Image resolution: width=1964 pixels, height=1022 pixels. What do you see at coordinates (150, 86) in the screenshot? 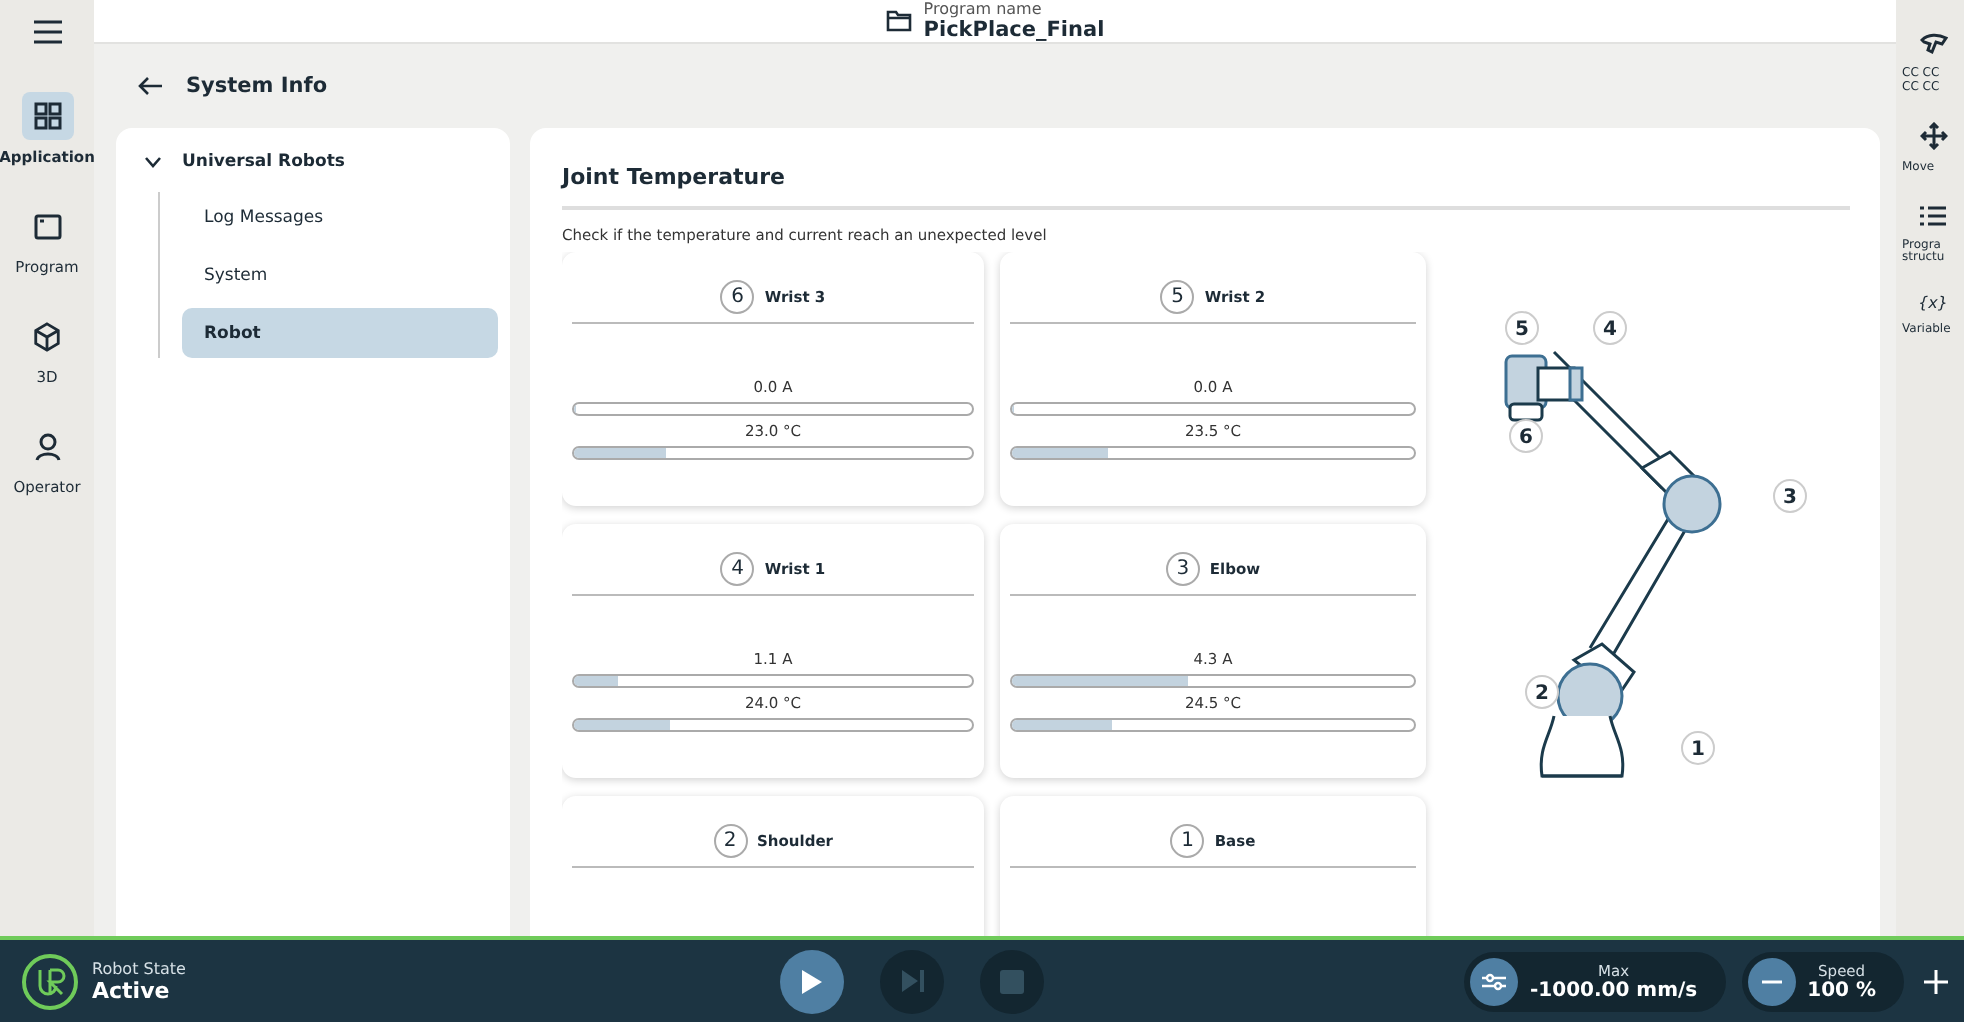
I see `back-arrow-icon` at bounding box center [150, 86].